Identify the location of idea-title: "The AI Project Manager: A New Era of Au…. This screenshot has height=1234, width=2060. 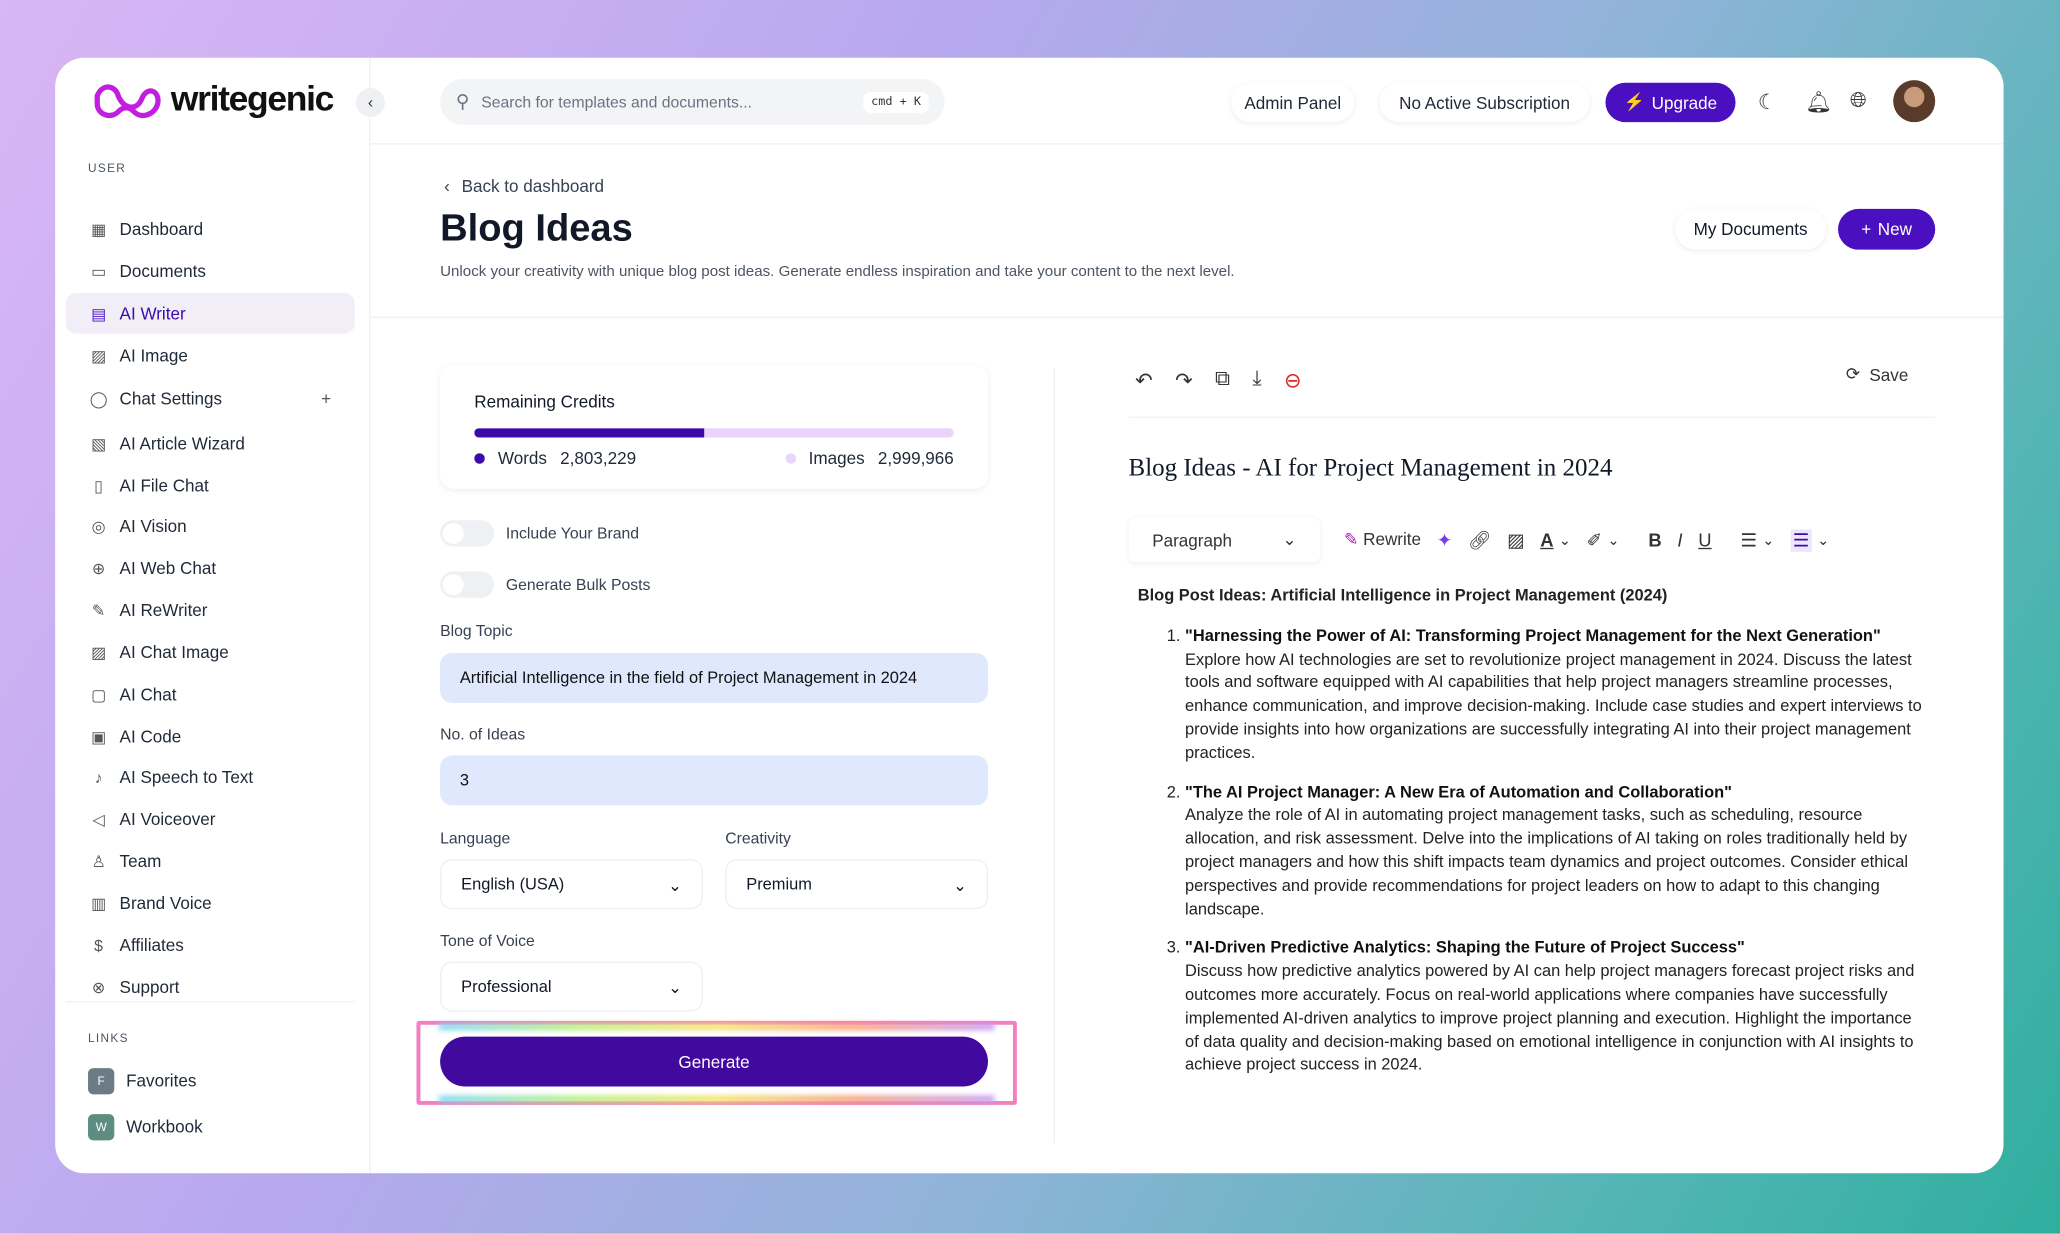
(1458, 791).